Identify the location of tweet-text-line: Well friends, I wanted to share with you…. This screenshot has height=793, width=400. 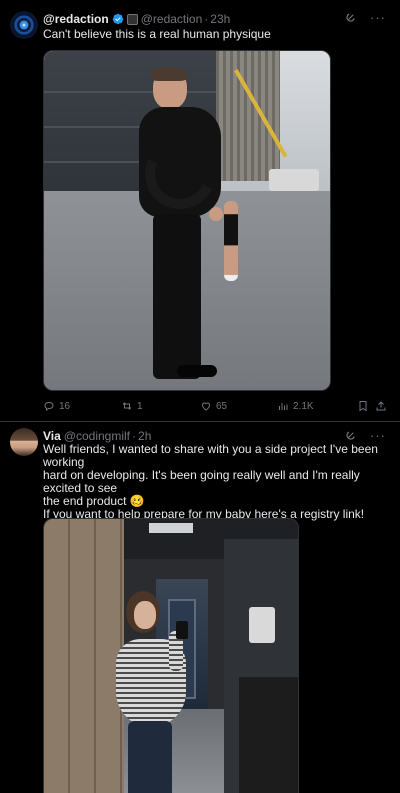
(210, 455).